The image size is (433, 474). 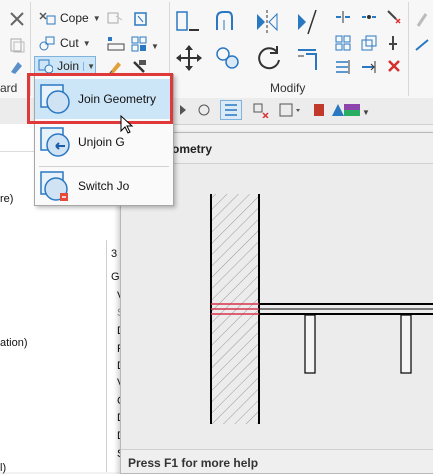 What do you see at coordinates (47, 18) in the screenshot?
I see `cope-icon` at bounding box center [47, 18].